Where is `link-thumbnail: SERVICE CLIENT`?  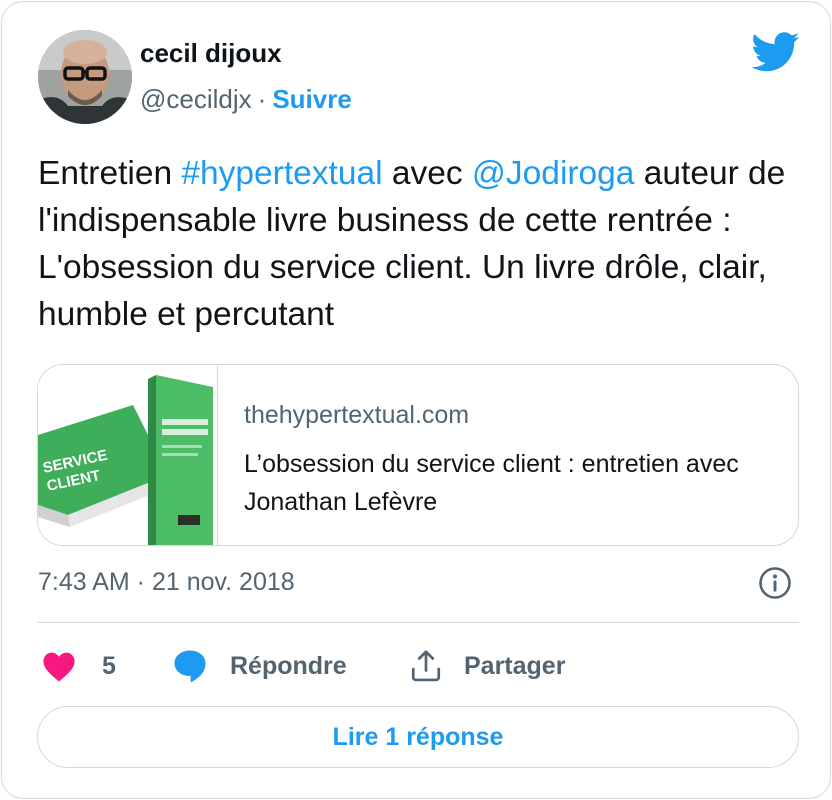
link-thumbnail: SERVICE CLIENT is located at coordinates (128, 455).